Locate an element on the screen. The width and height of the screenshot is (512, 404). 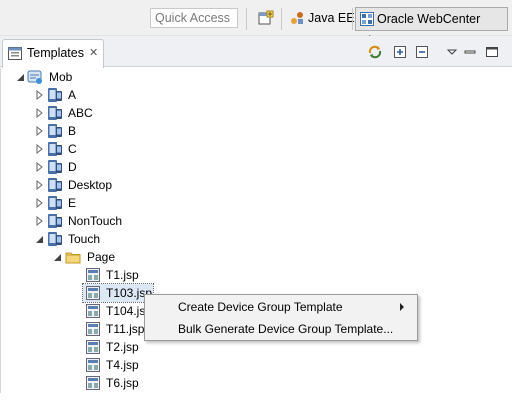
tree-node-file: T1.jsp is located at coordinates (76, 275).